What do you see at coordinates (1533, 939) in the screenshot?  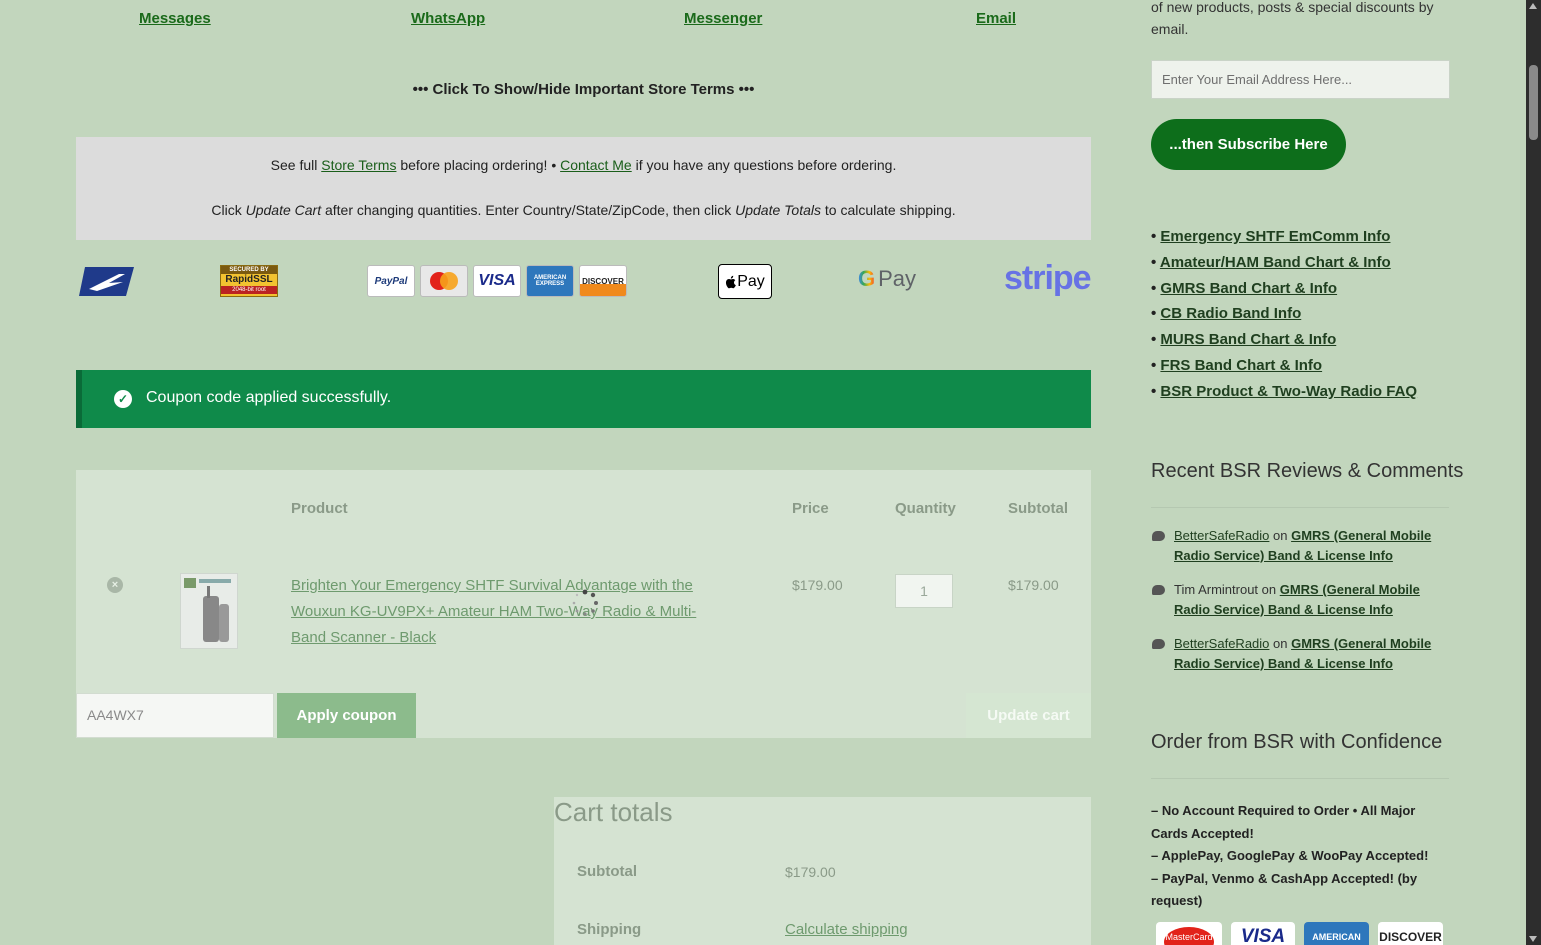 I see `scroll-down-icon` at bounding box center [1533, 939].